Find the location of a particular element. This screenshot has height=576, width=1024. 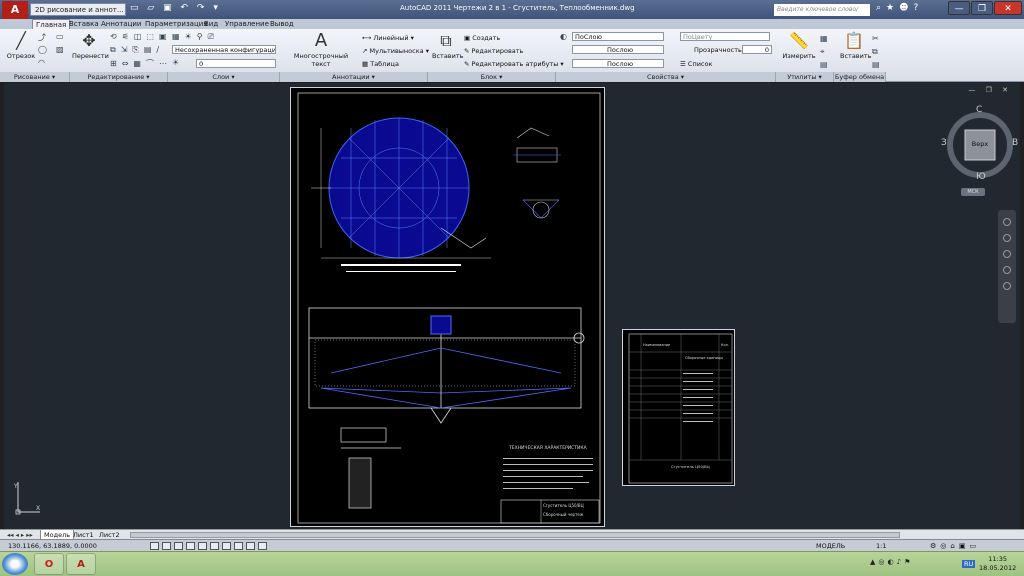

quick-access-toolbar: ▭ ▱ ▣ ↶ ↷ ▾ is located at coordinates (175, 8).